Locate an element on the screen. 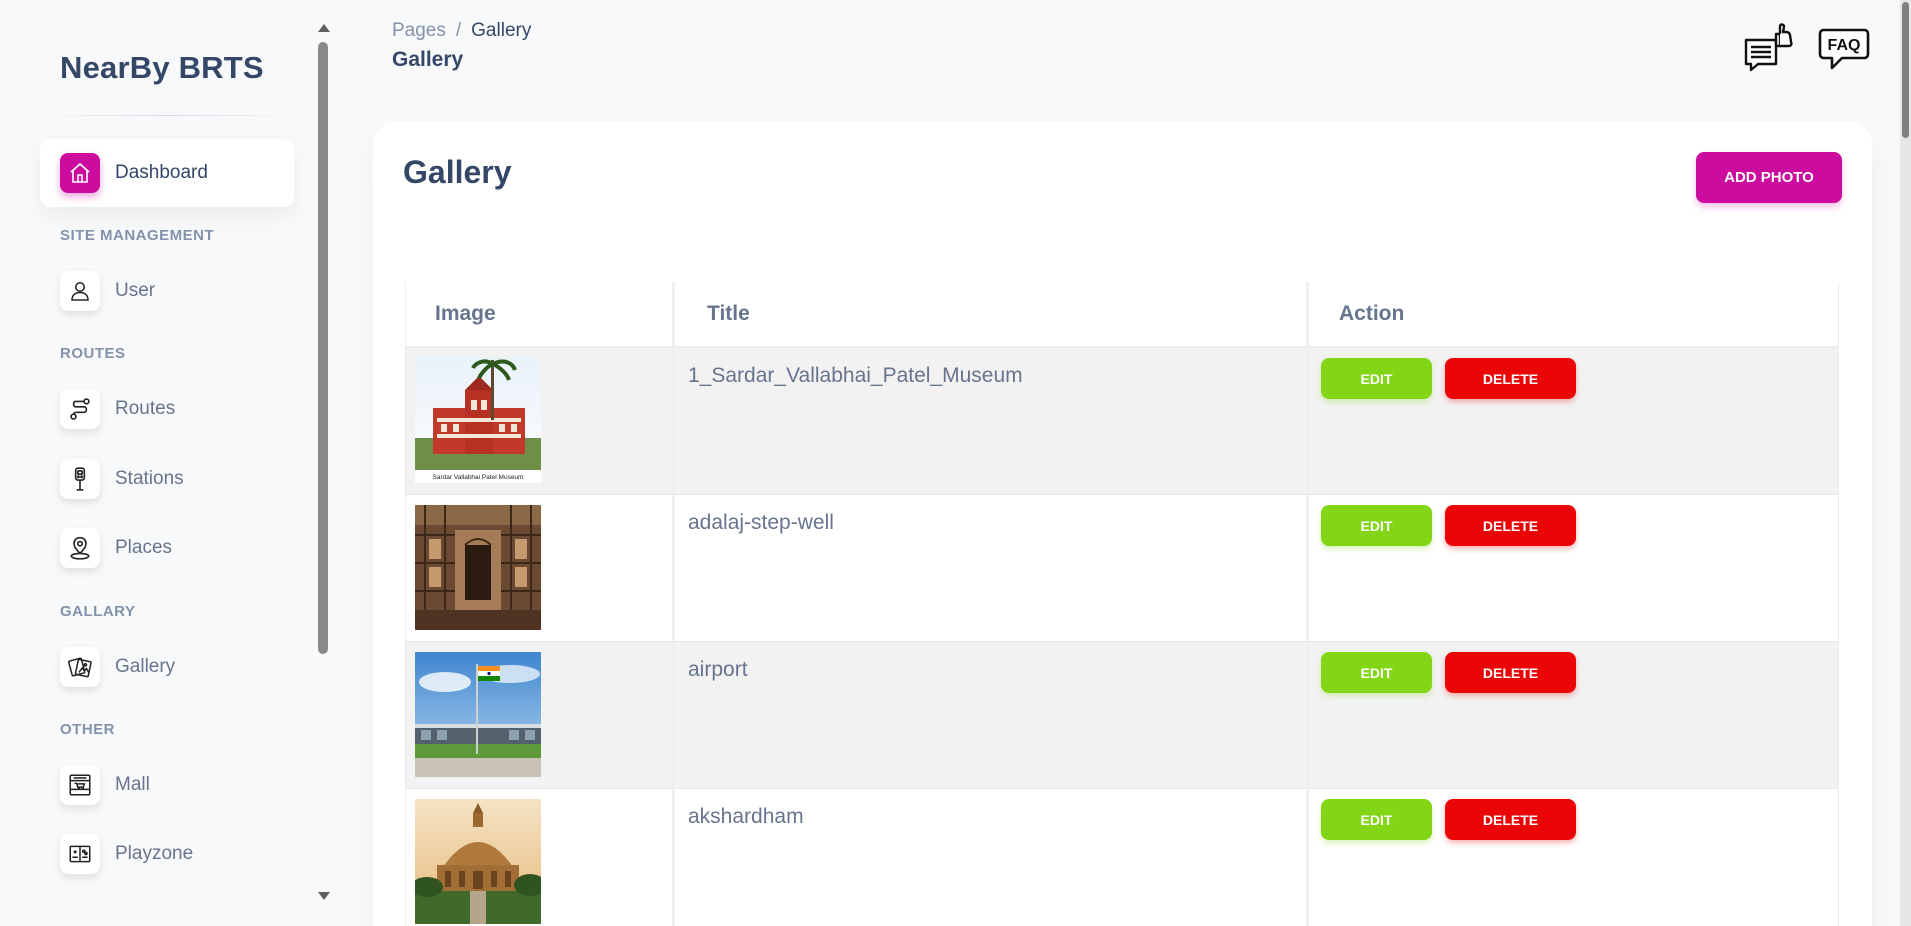 This screenshot has height=926, width=1911. faq-icon: FAQ is located at coordinates (1844, 48).